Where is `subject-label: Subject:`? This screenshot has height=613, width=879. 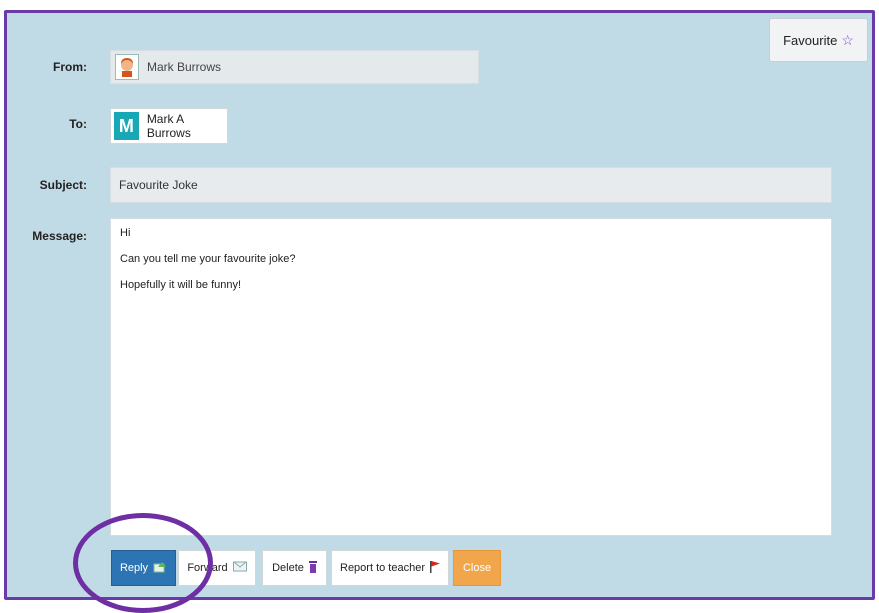
subject-label: Subject: is located at coordinates (63, 185).